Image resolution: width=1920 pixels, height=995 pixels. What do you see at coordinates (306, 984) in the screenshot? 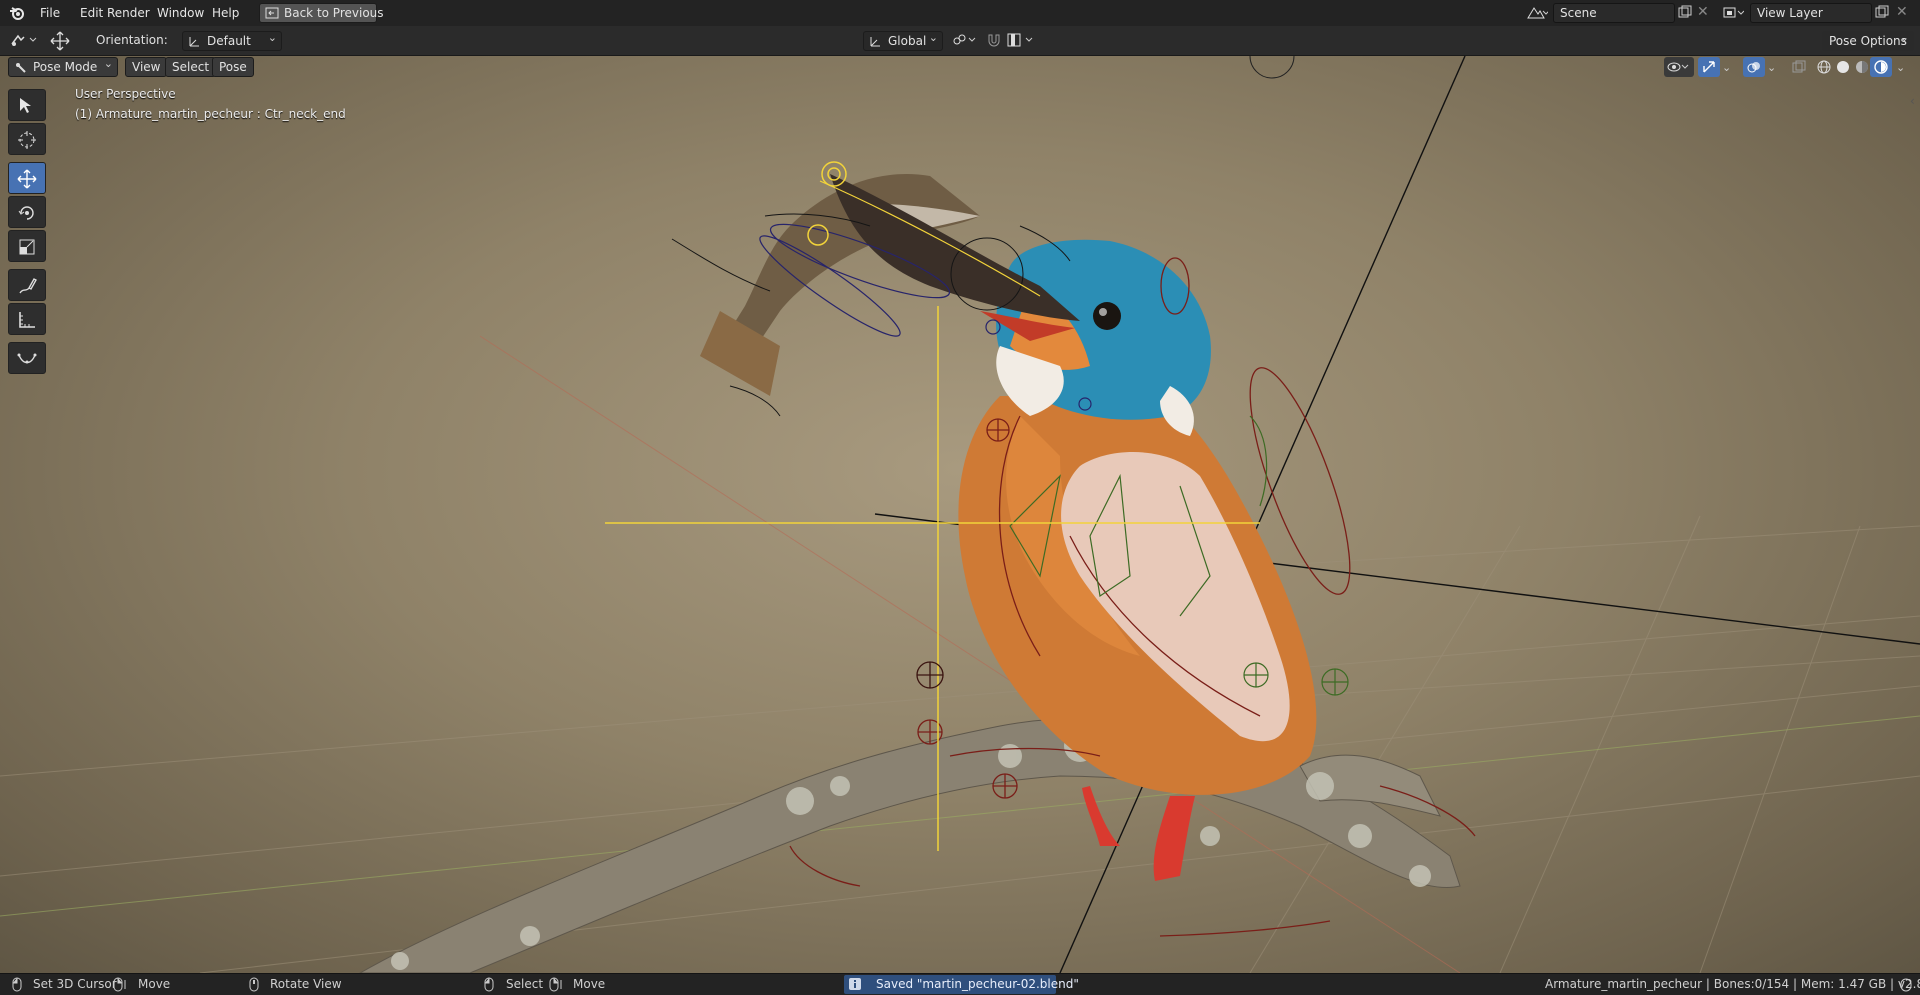
I see `hint-rotate-view: Rotate View` at bounding box center [306, 984].